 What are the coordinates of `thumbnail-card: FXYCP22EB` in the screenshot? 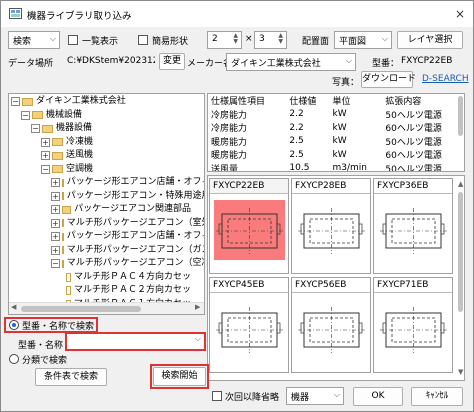 It's located at (249, 226).